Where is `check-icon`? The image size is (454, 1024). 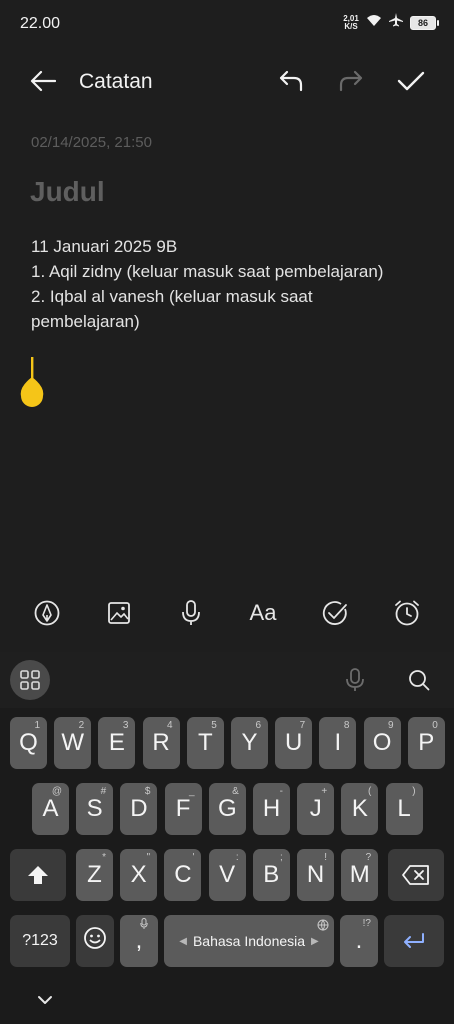
check-icon is located at coordinates (411, 81).